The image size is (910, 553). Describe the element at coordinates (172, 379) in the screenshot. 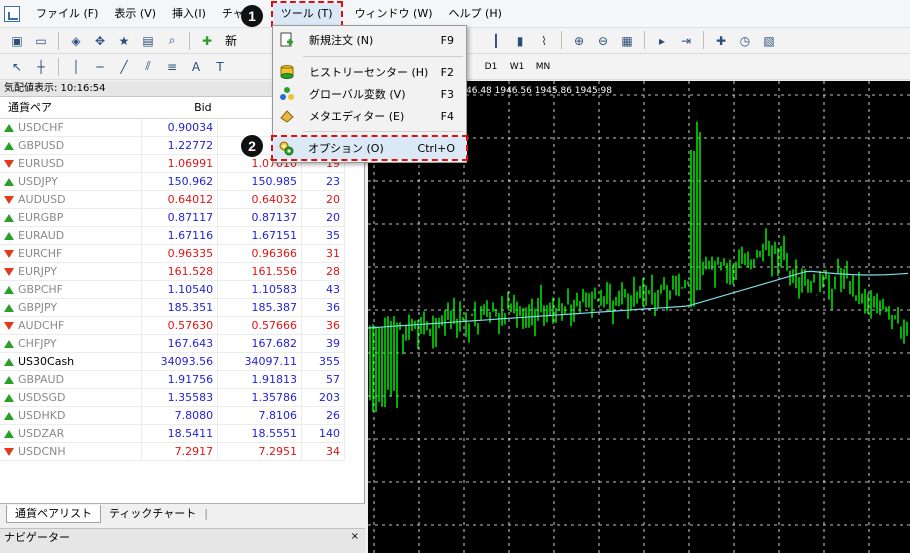

I see `table-row: GBPAUD 1.91756 1.91813 57` at that location.